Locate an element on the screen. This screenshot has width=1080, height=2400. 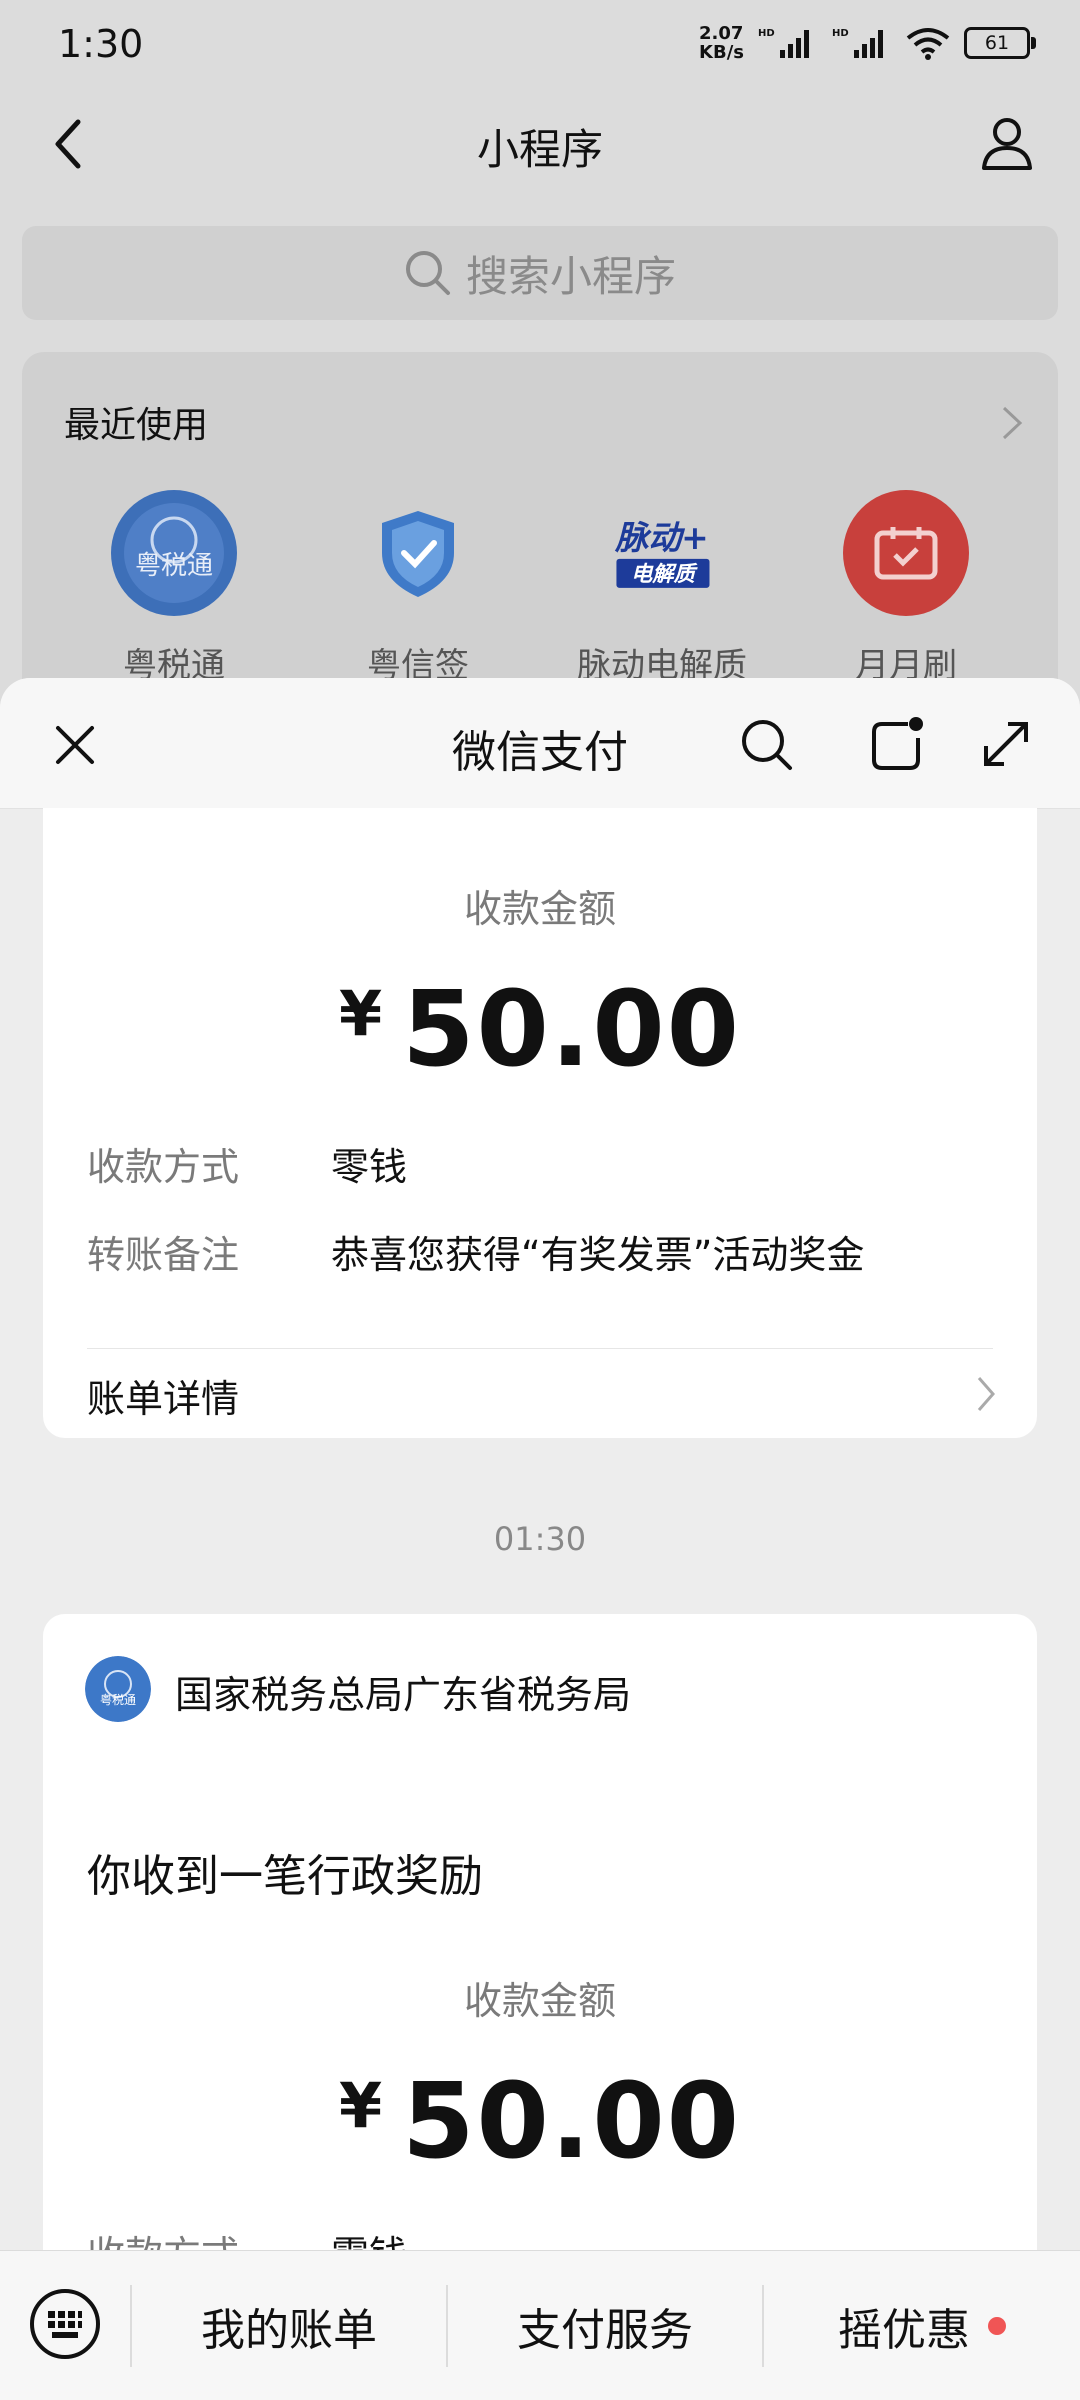
page-title: 小程序 is located at coordinates (539, 149).